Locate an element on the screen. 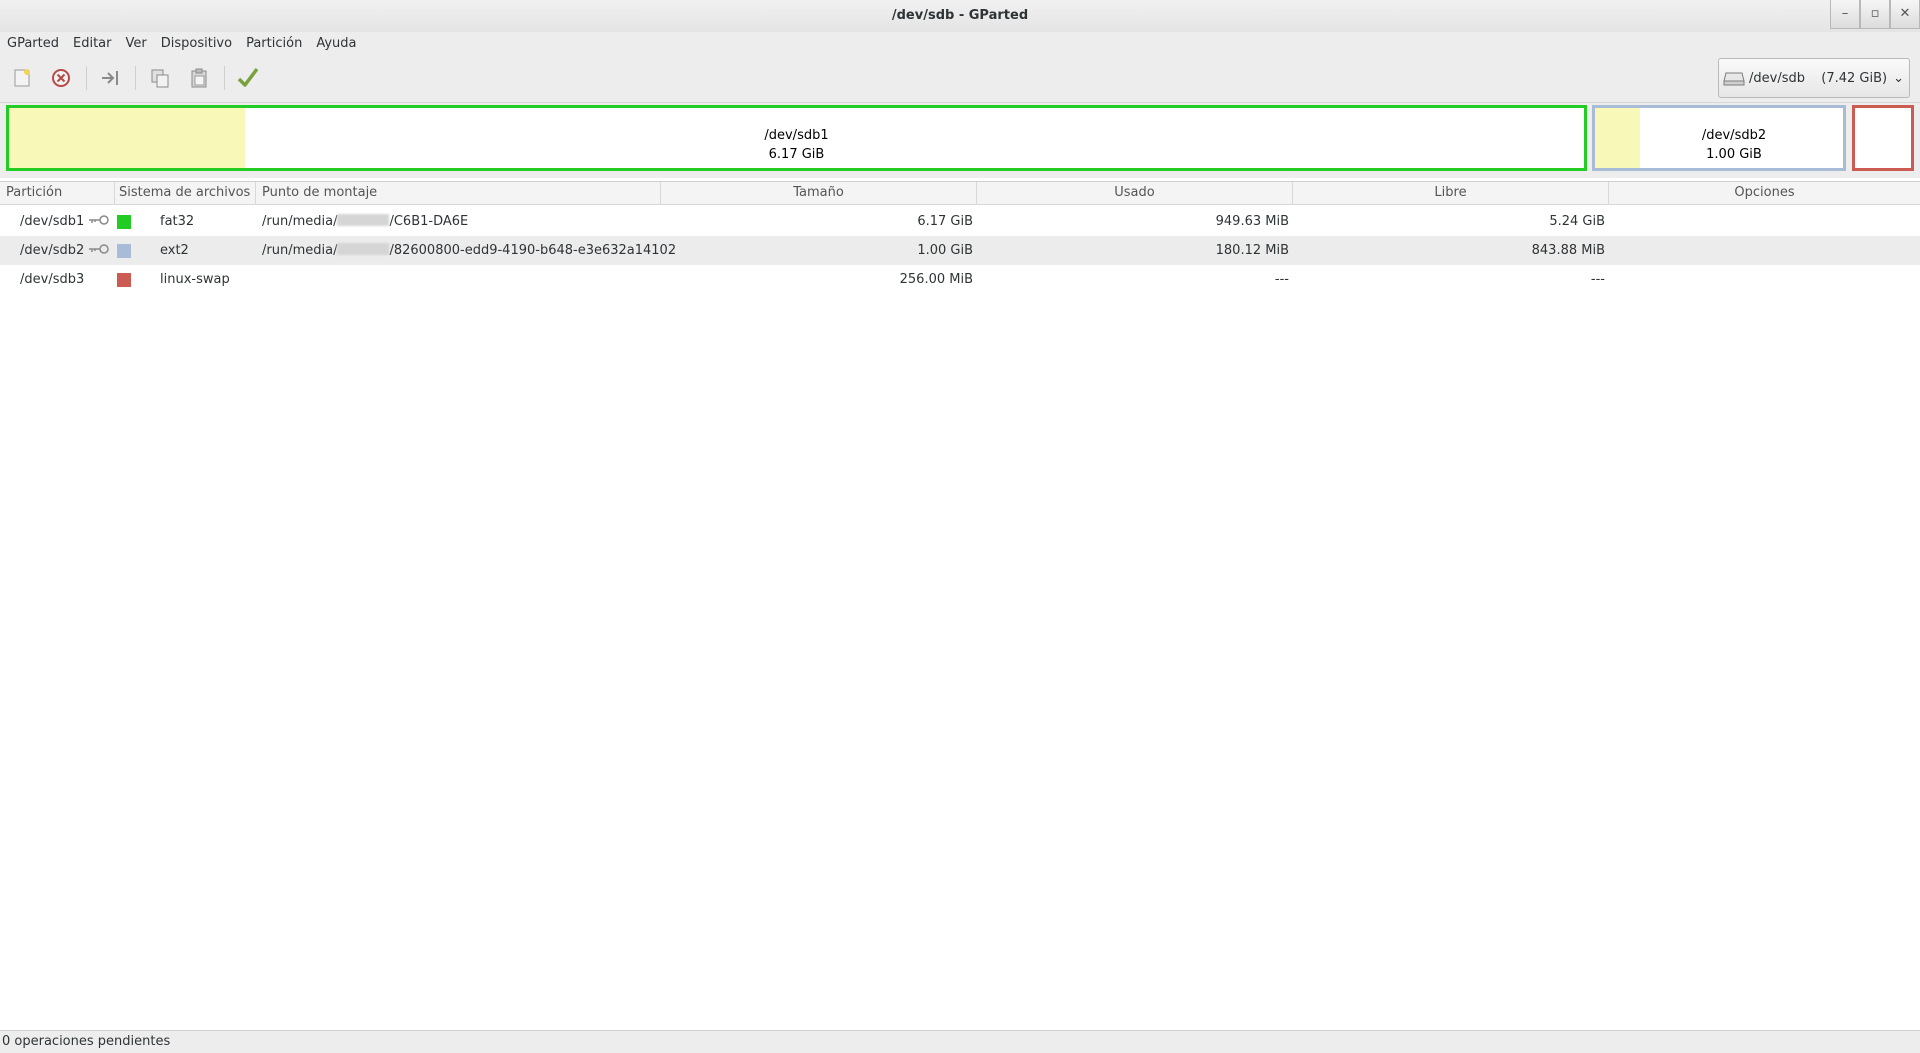  device-name: /dev/sdb is located at coordinates (1777, 78).